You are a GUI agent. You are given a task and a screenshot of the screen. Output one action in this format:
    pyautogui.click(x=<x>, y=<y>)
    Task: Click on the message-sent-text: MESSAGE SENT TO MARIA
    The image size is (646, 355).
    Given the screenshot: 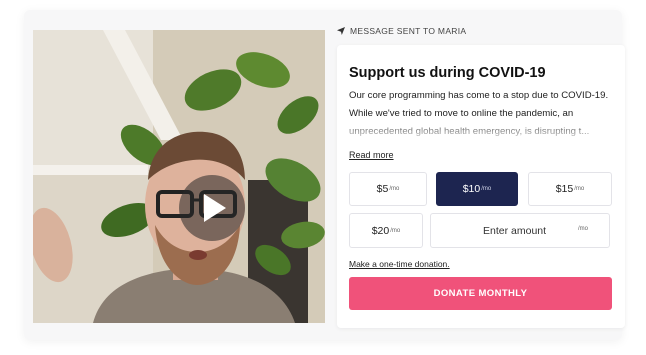 What is the action you would take?
    pyautogui.click(x=408, y=31)
    